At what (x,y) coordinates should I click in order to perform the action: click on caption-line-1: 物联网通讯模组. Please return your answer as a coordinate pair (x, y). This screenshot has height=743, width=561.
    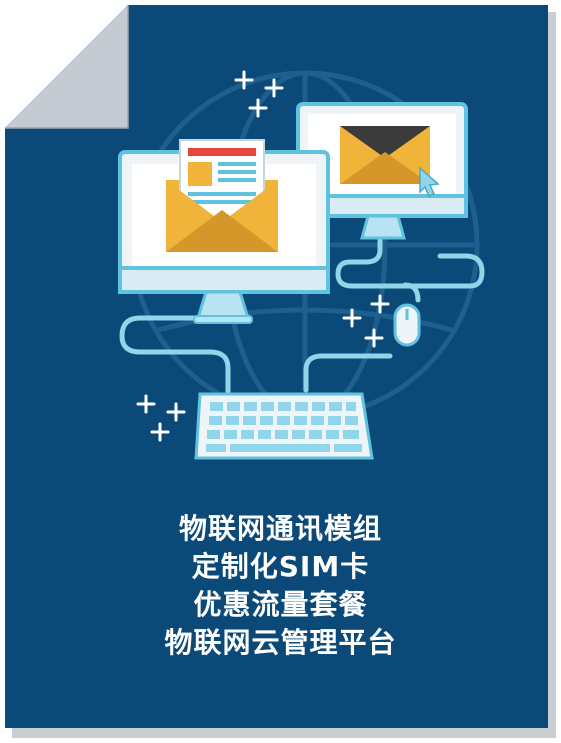
    Looking at the image, I should click on (280, 528).